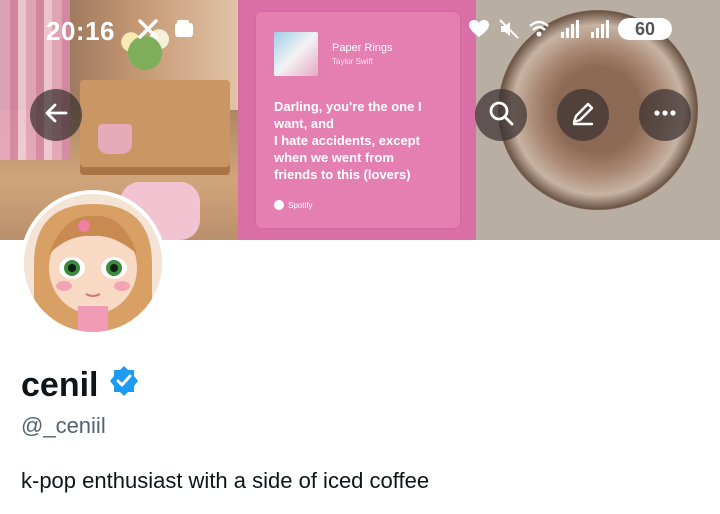 The height and width of the screenshot is (514, 720). Describe the element at coordinates (645, 29) in the screenshot. I see `battery-indicator: 60` at that location.